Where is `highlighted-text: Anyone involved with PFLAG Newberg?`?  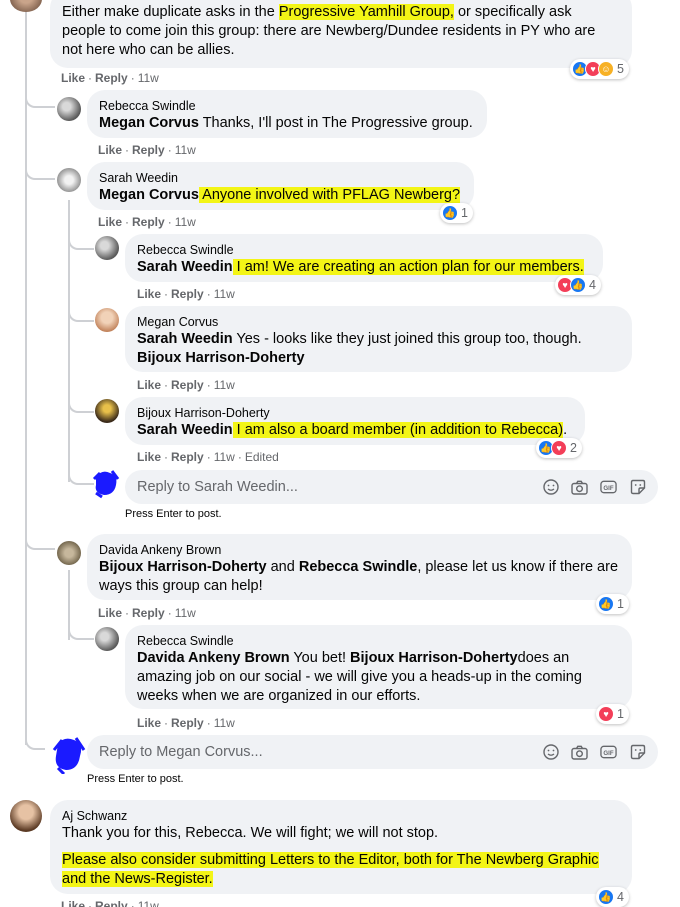
highlighted-text: Anyone involved with PFLAG Newberg? is located at coordinates (329, 195).